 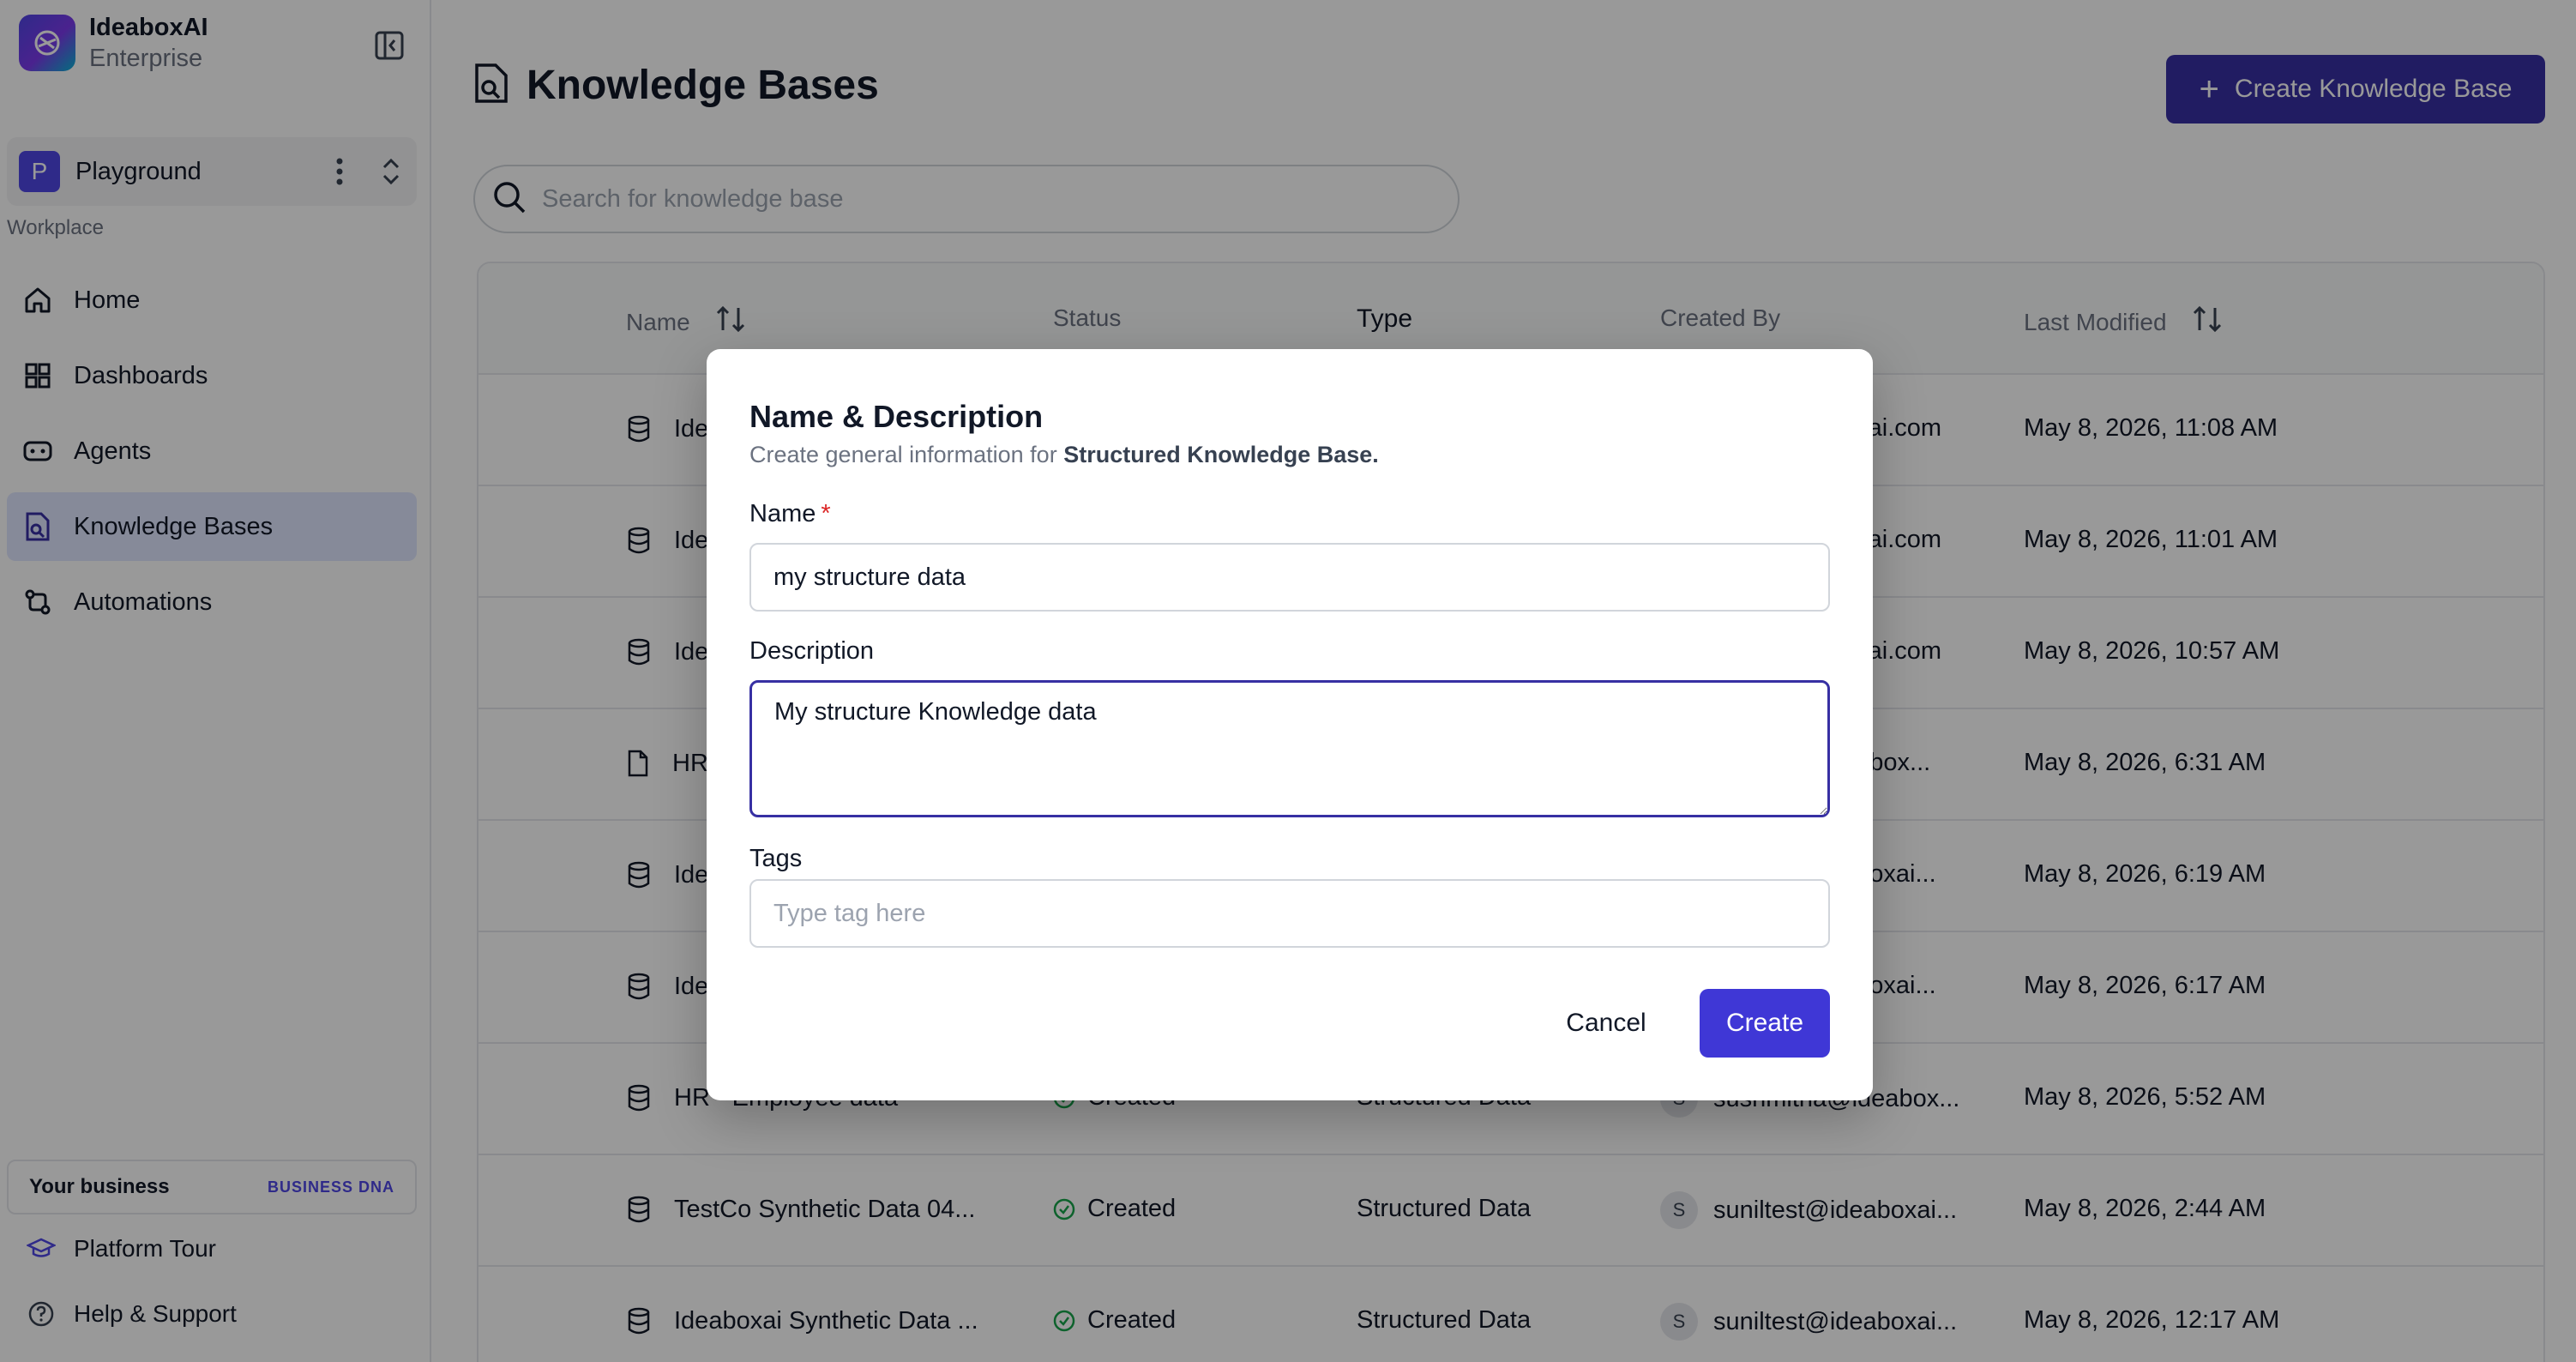 What do you see at coordinates (1289, 577) in the screenshot?
I see `name-field` at bounding box center [1289, 577].